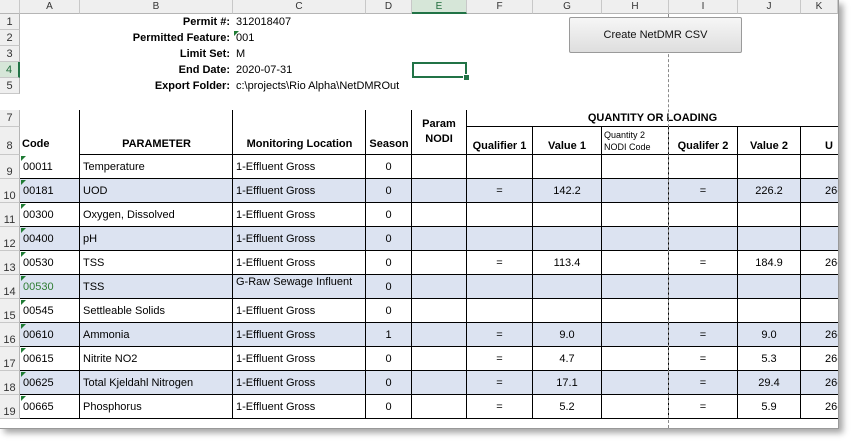  What do you see at coordinates (567, 383) in the screenshot?
I see `cell-v1: 17.1` at bounding box center [567, 383].